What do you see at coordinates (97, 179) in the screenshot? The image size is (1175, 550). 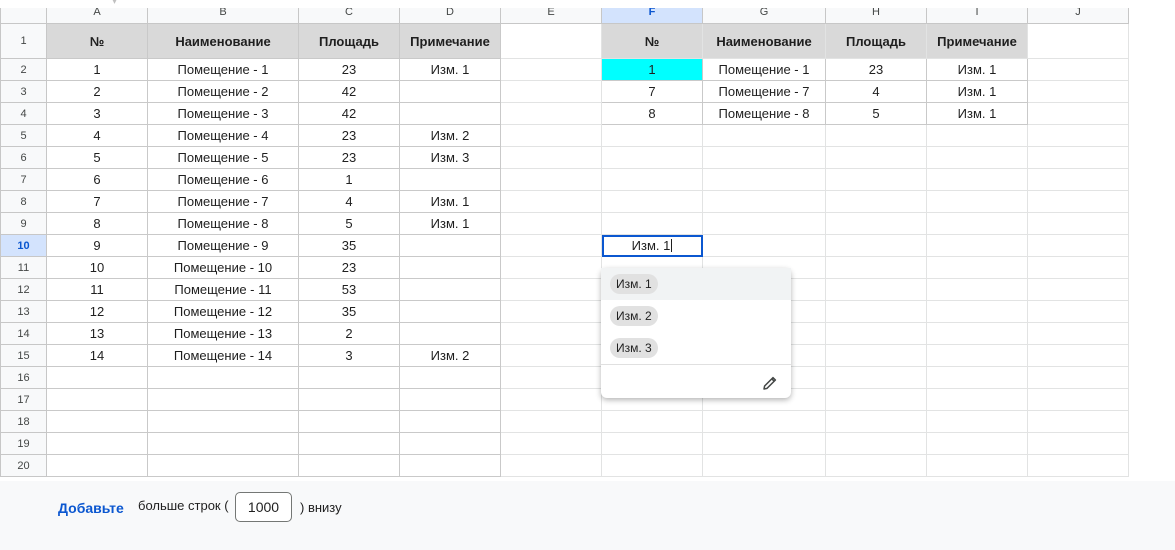 I see `table1-cell: 6` at bounding box center [97, 179].